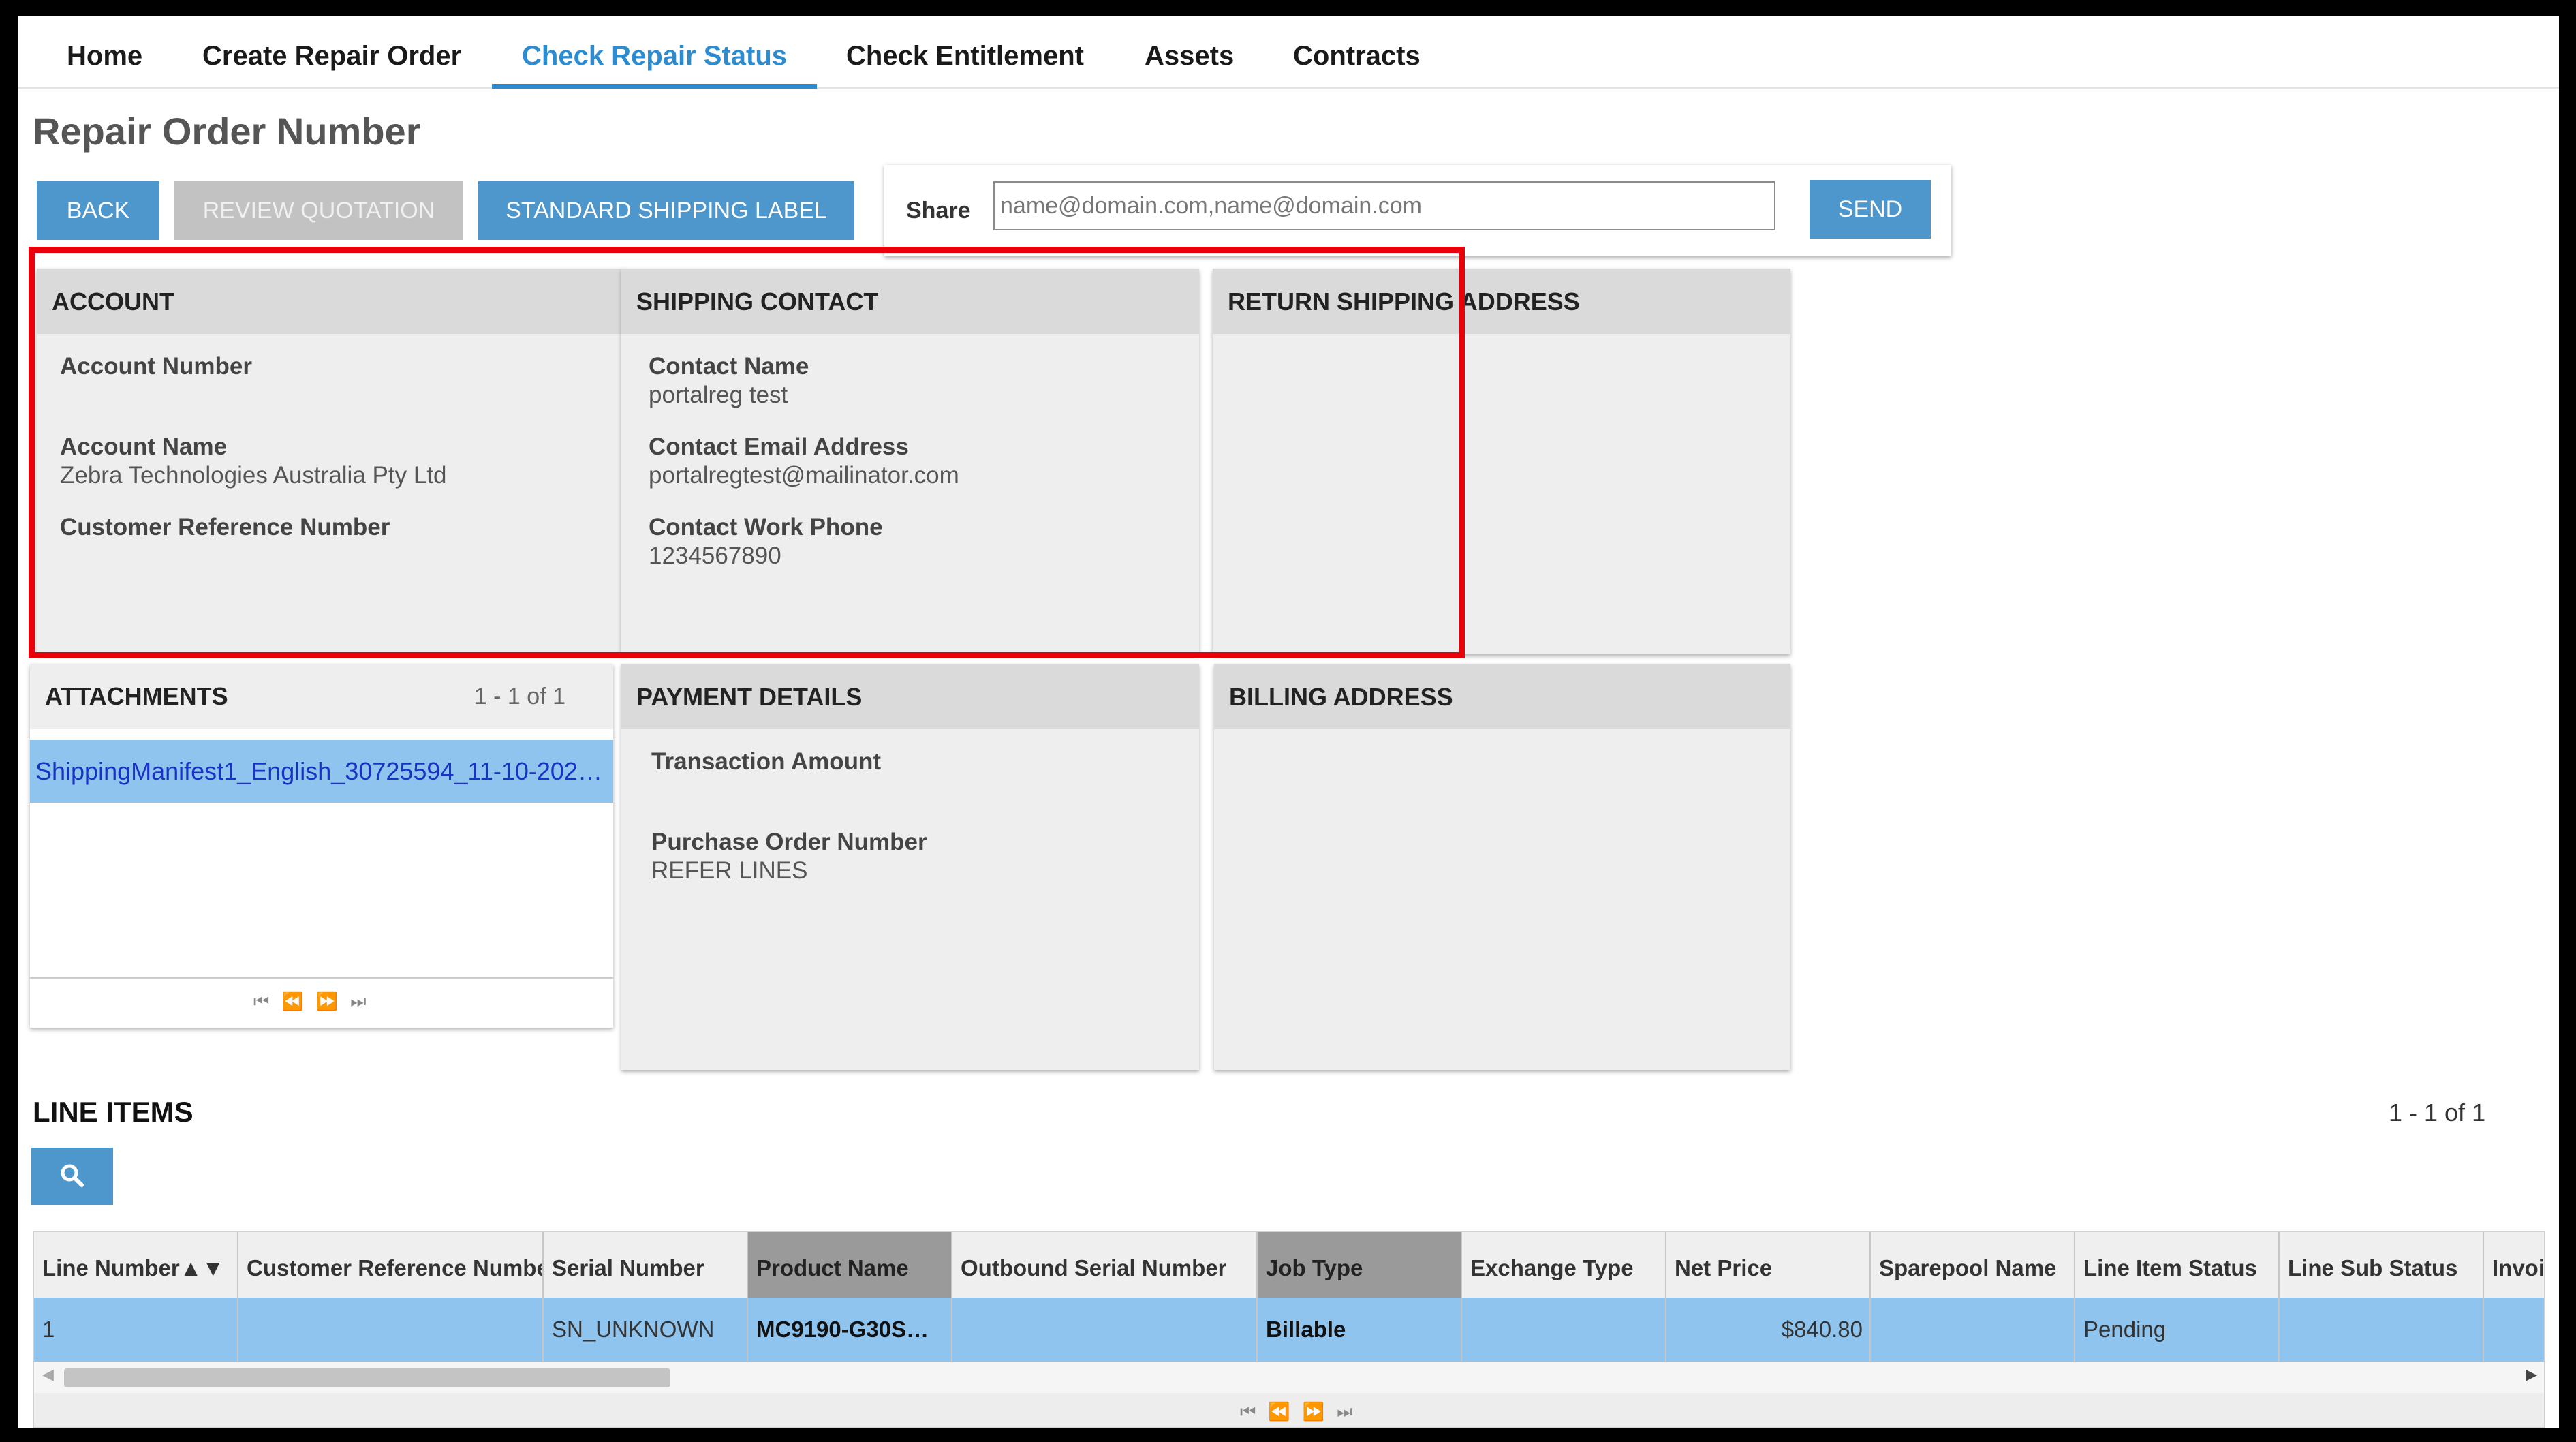 The image size is (2576, 1442). What do you see at coordinates (331, 51) in the screenshot?
I see `tab-create-repair-order: Create Repair Order` at bounding box center [331, 51].